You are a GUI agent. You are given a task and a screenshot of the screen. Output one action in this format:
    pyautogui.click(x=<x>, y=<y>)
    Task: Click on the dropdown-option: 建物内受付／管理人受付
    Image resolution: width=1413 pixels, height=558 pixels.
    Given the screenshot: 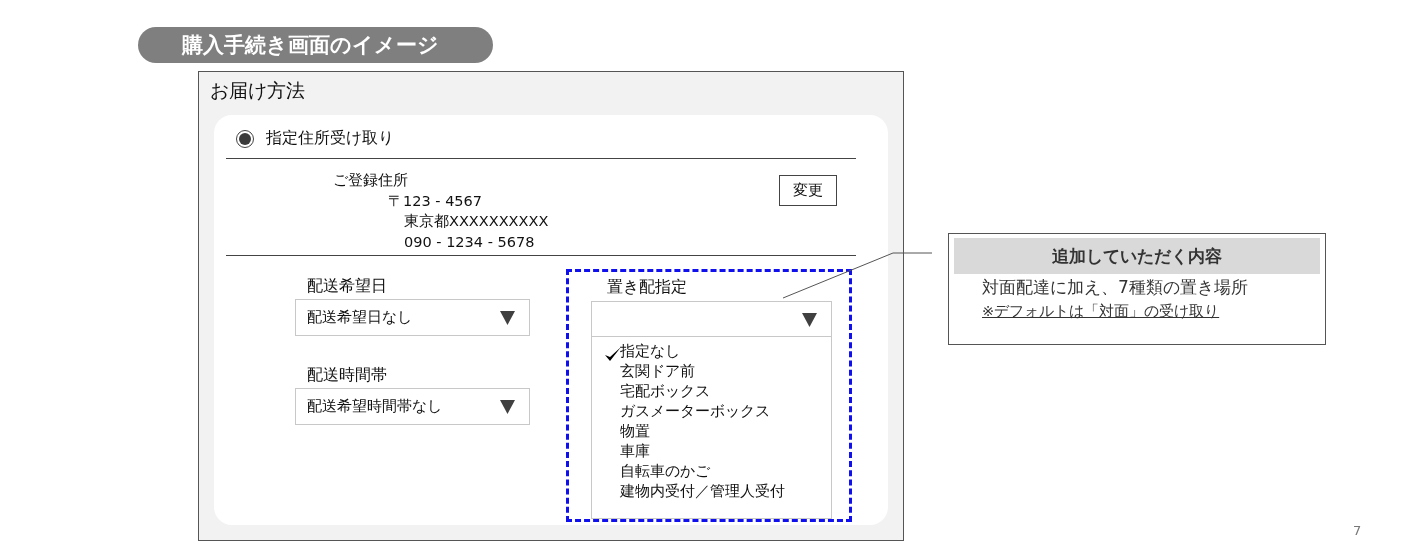 What is the action you would take?
    pyautogui.click(x=711, y=492)
    